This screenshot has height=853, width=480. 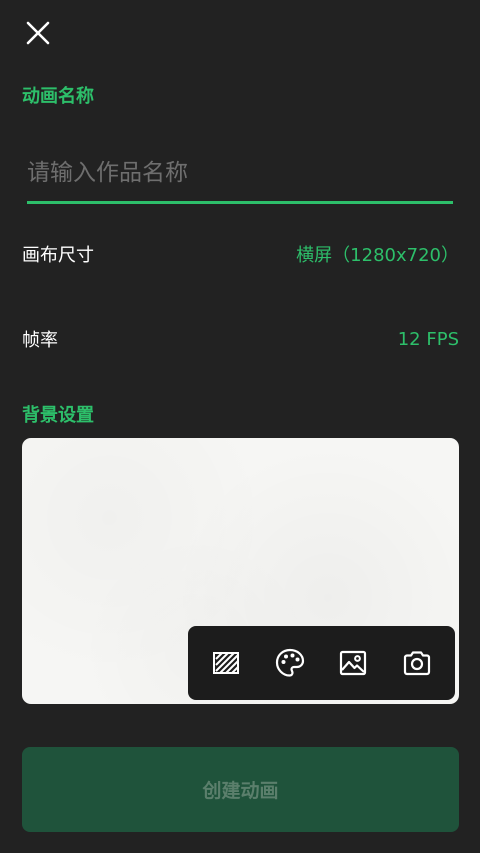 I want to click on color-background-button, so click(x=290, y=663).